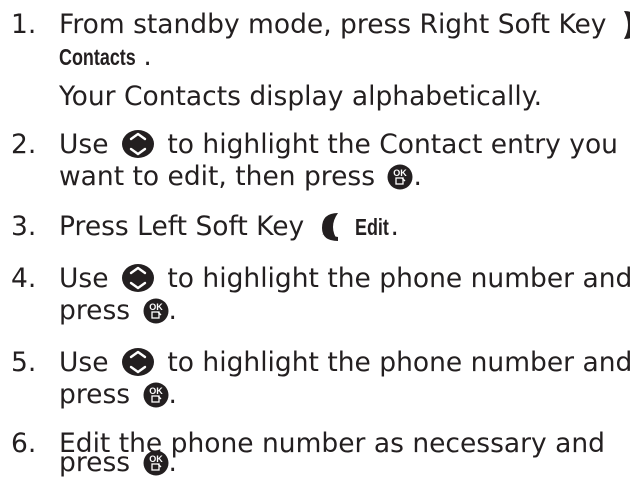 The width and height of the screenshot is (630, 480). I want to click on step-line: Contacts., so click(105, 57).